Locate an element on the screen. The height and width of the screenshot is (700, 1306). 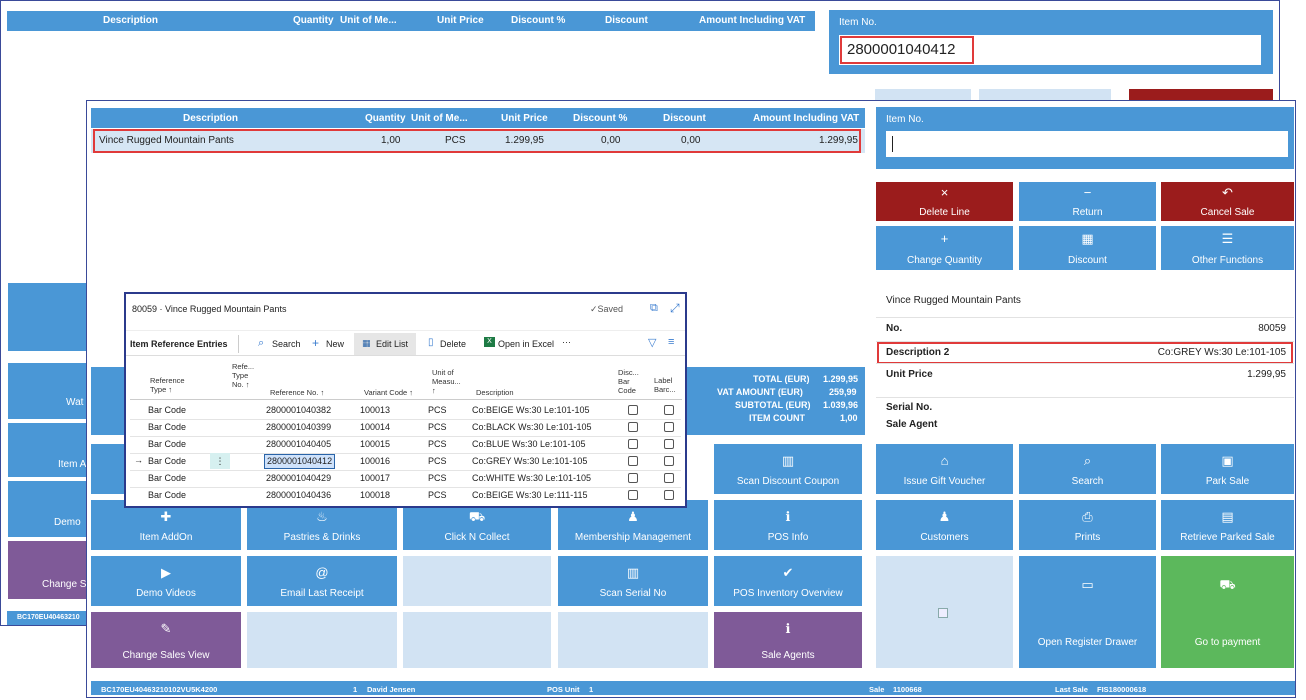
open-register-drawer-button: ▭ Open Register Drawer is located at coordinates (1087, 612).